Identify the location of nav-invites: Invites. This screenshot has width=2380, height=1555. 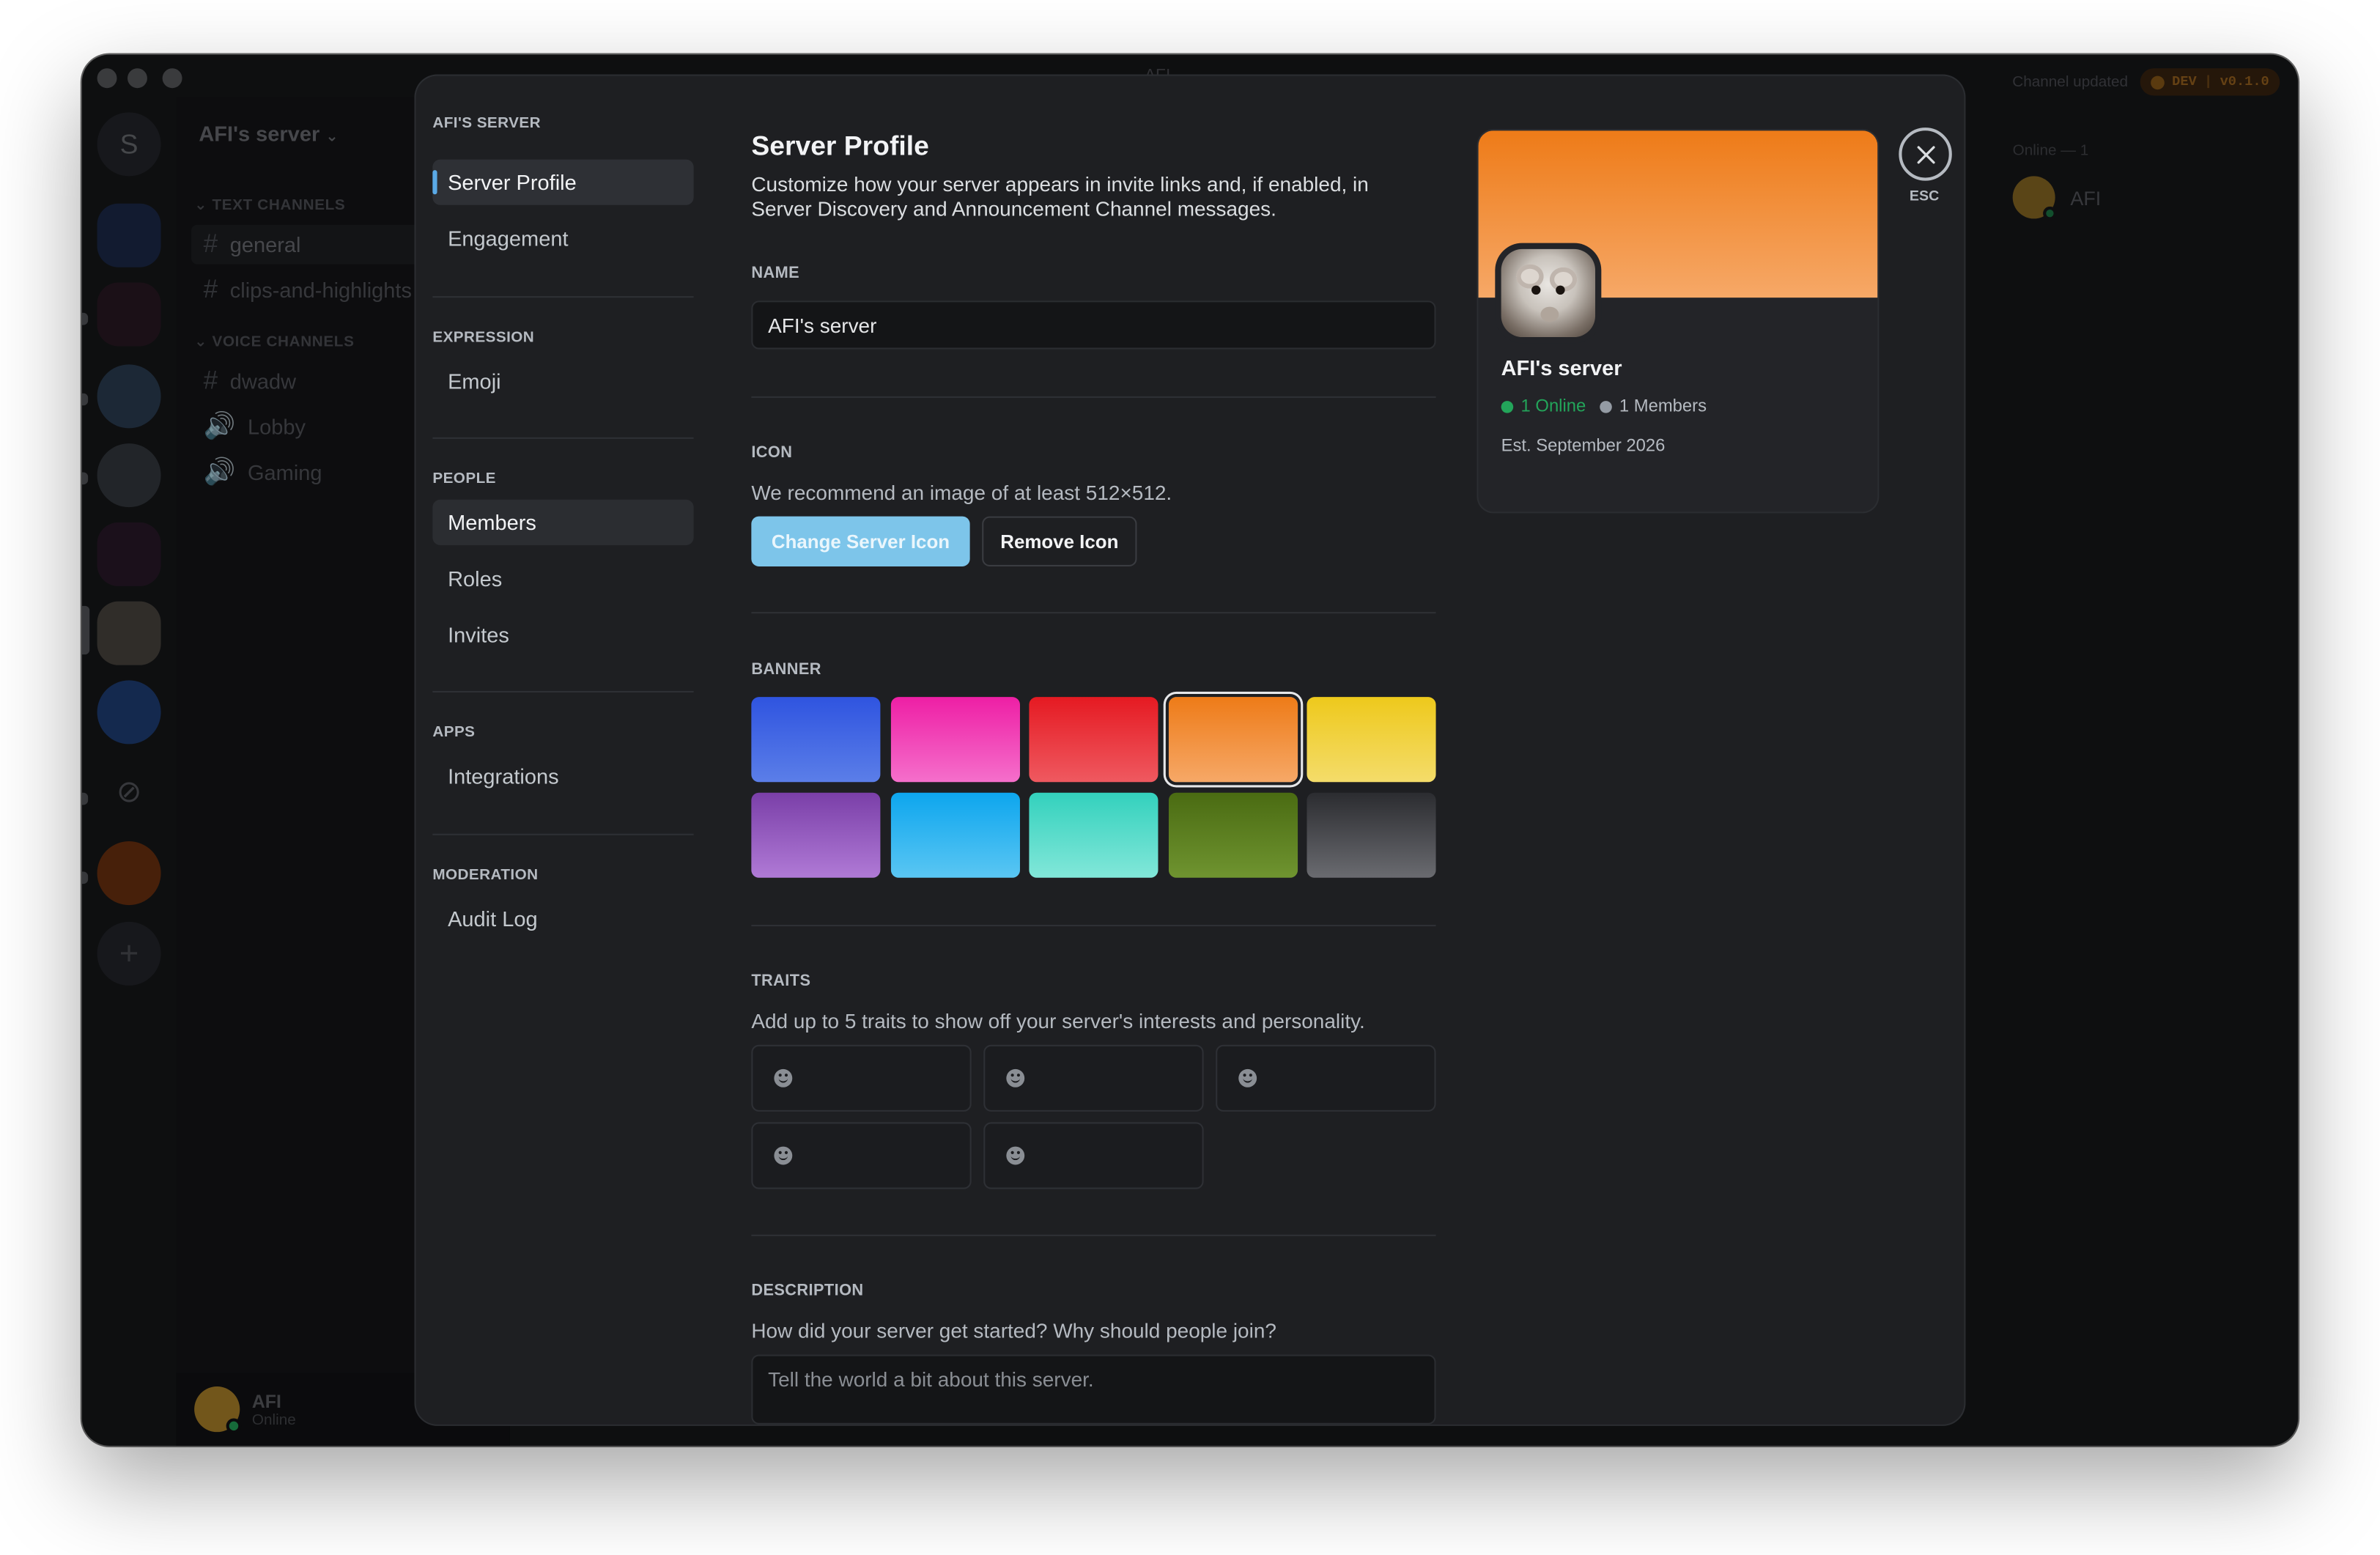
(562, 634).